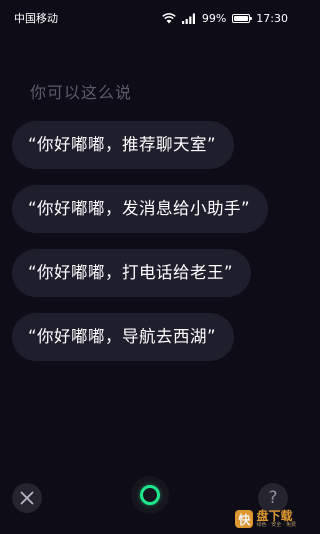 The height and width of the screenshot is (534, 320). What do you see at coordinates (272, 18) in the screenshot?
I see `status-time: 17:30` at bounding box center [272, 18].